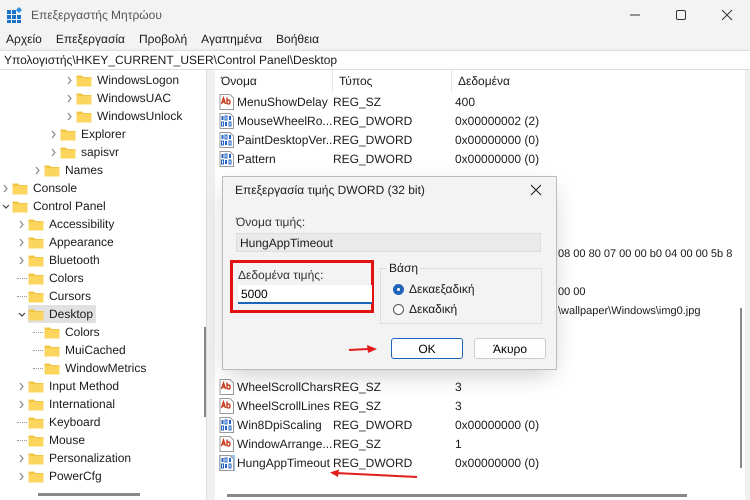  I want to click on tree-item: WindowsUAC, so click(125, 98).